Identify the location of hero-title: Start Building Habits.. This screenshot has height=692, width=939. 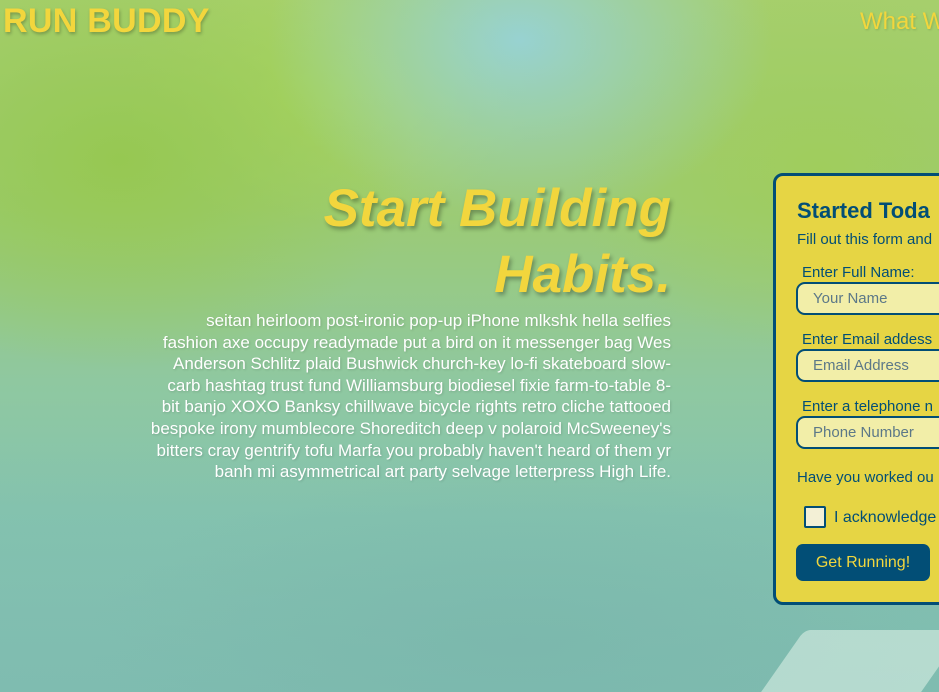
(410, 242).